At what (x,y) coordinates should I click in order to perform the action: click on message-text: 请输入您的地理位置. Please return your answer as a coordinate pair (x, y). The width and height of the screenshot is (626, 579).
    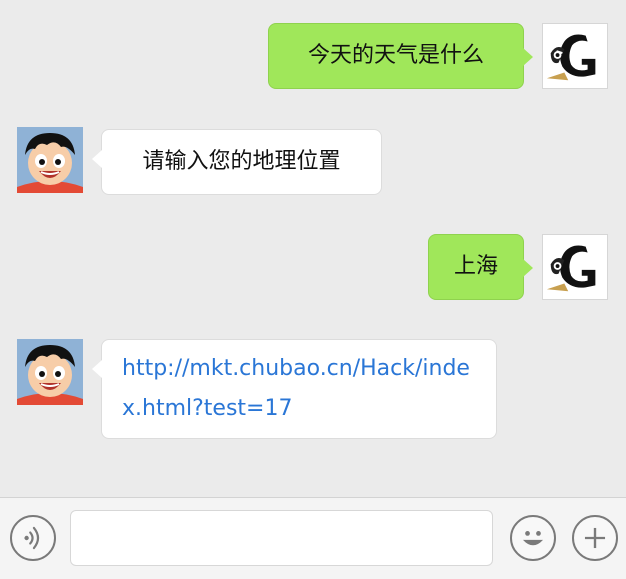
    Looking at the image, I should click on (241, 161).